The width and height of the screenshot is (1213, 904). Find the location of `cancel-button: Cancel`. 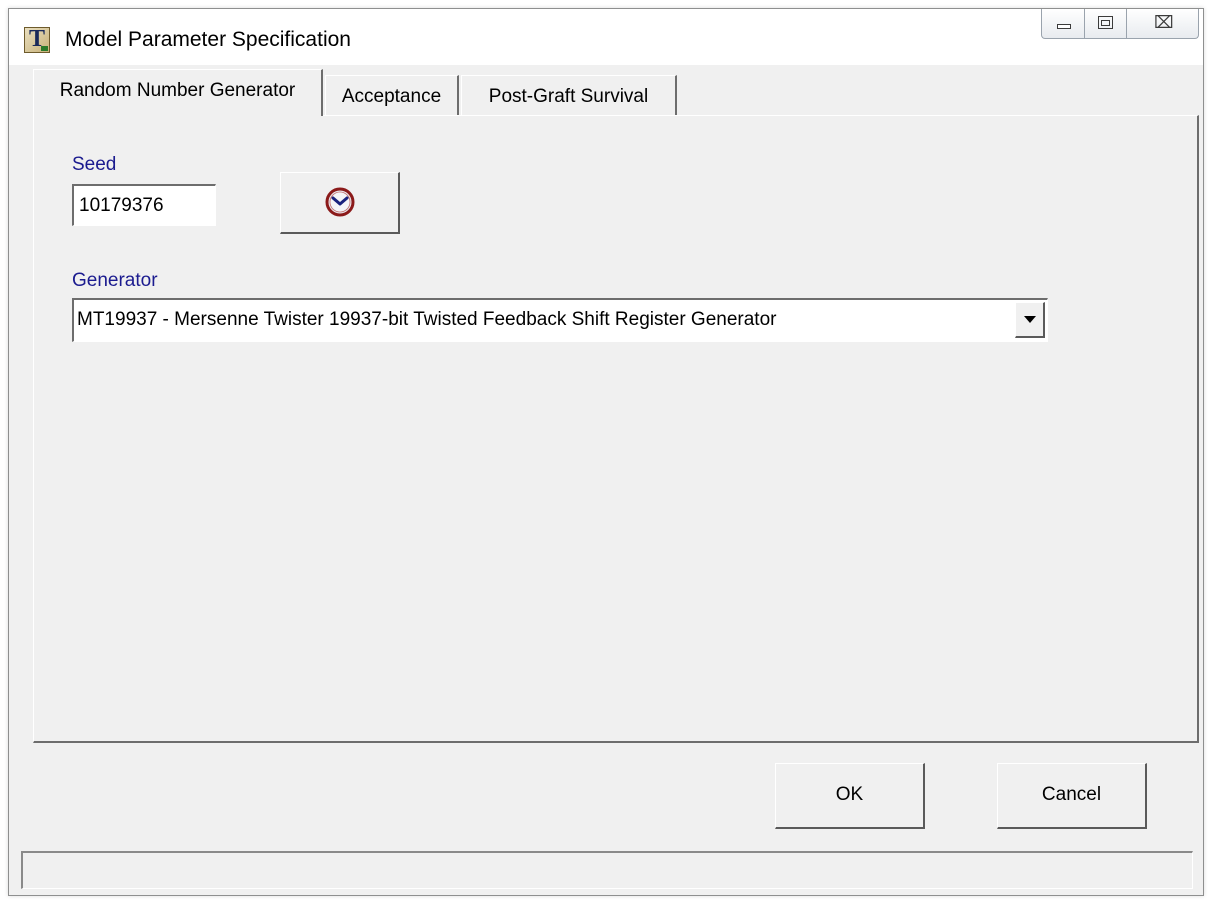

cancel-button: Cancel is located at coordinates (1072, 796).